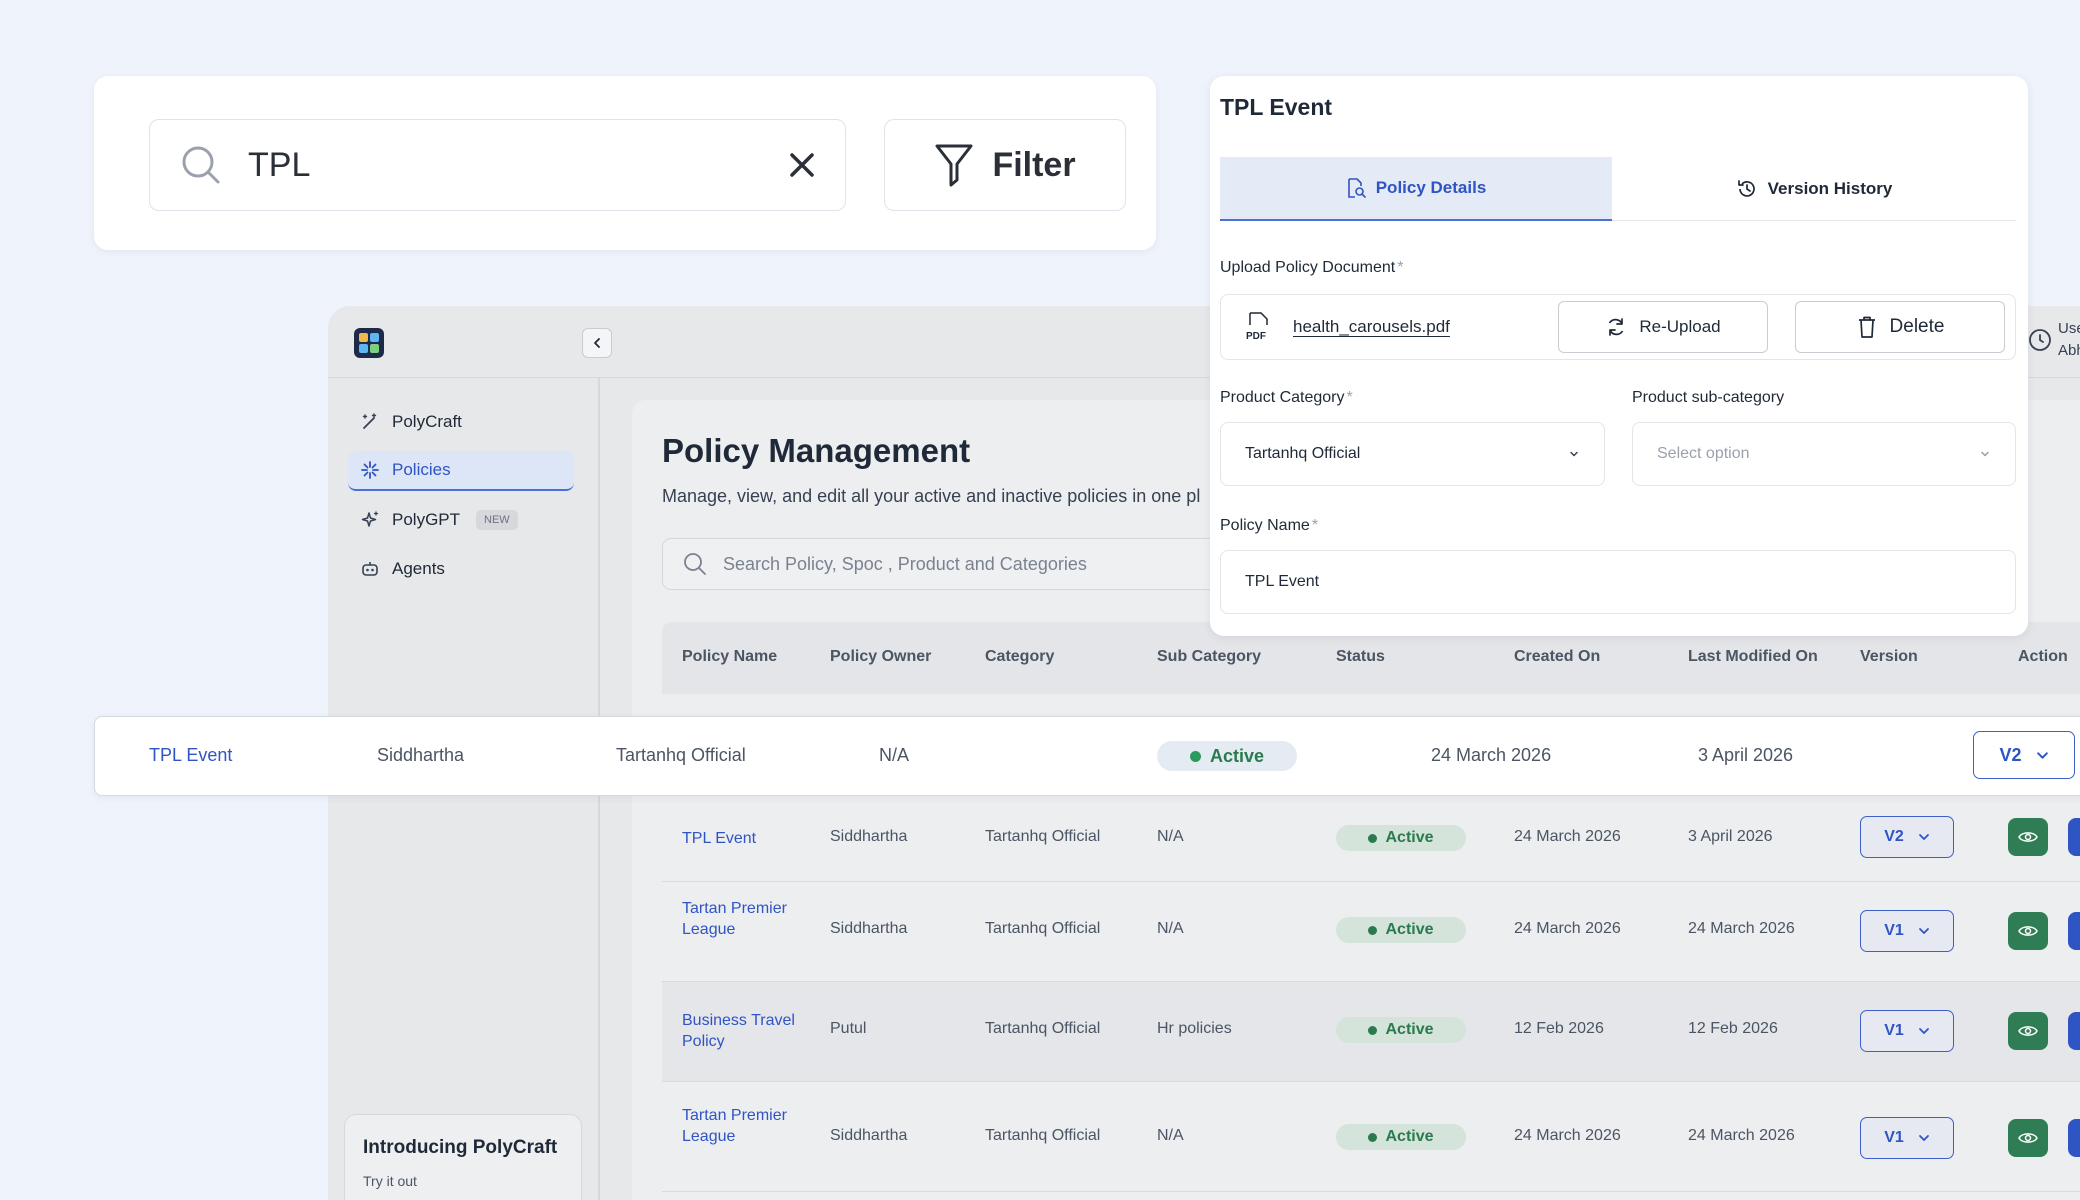  What do you see at coordinates (954, 165) in the screenshot?
I see `filter-icon` at bounding box center [954, 165].